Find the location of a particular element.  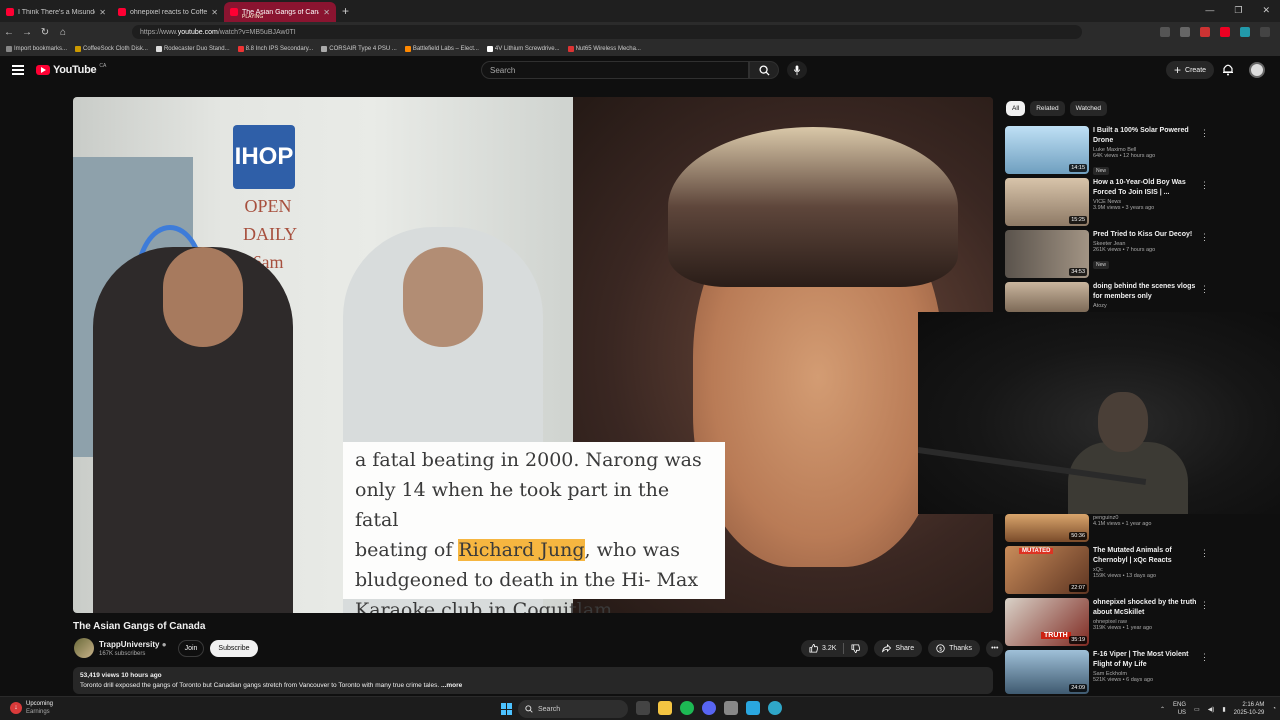

channel-name: TrappUniversity ● is located at coordinates (133, 644).